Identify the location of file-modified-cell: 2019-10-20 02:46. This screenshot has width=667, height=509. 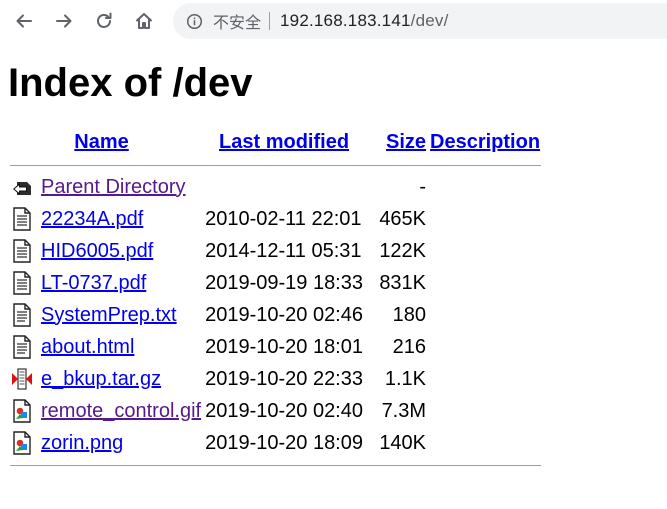
(284, 314).